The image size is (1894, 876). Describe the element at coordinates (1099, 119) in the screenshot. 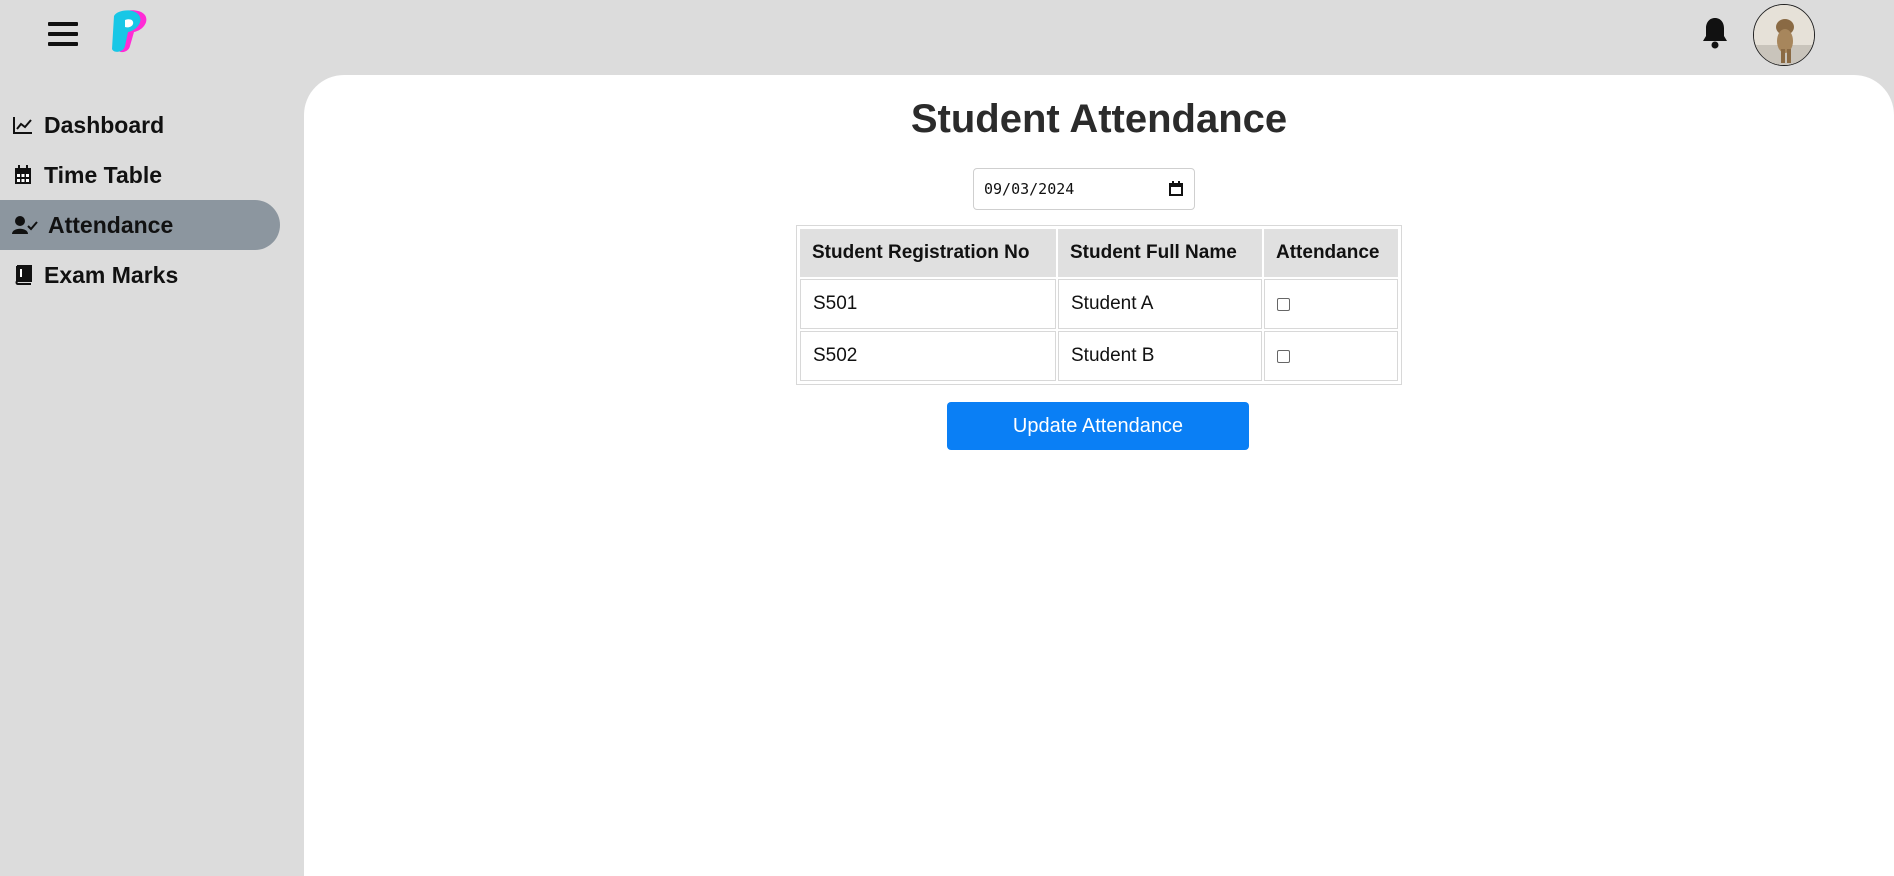

I see `page-title: Student Attendance` at that location.